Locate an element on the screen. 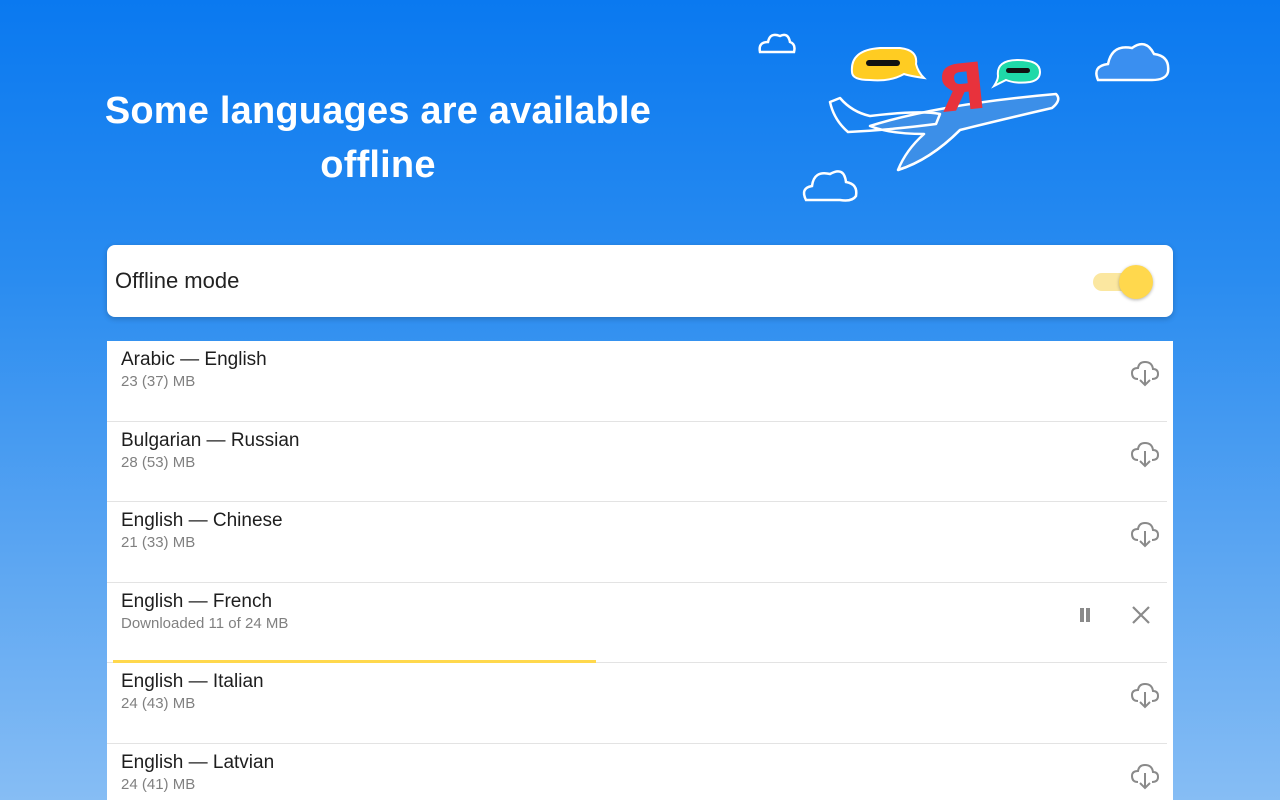  offline-mode-card: Offline mode is located at coordinates (640, 281).